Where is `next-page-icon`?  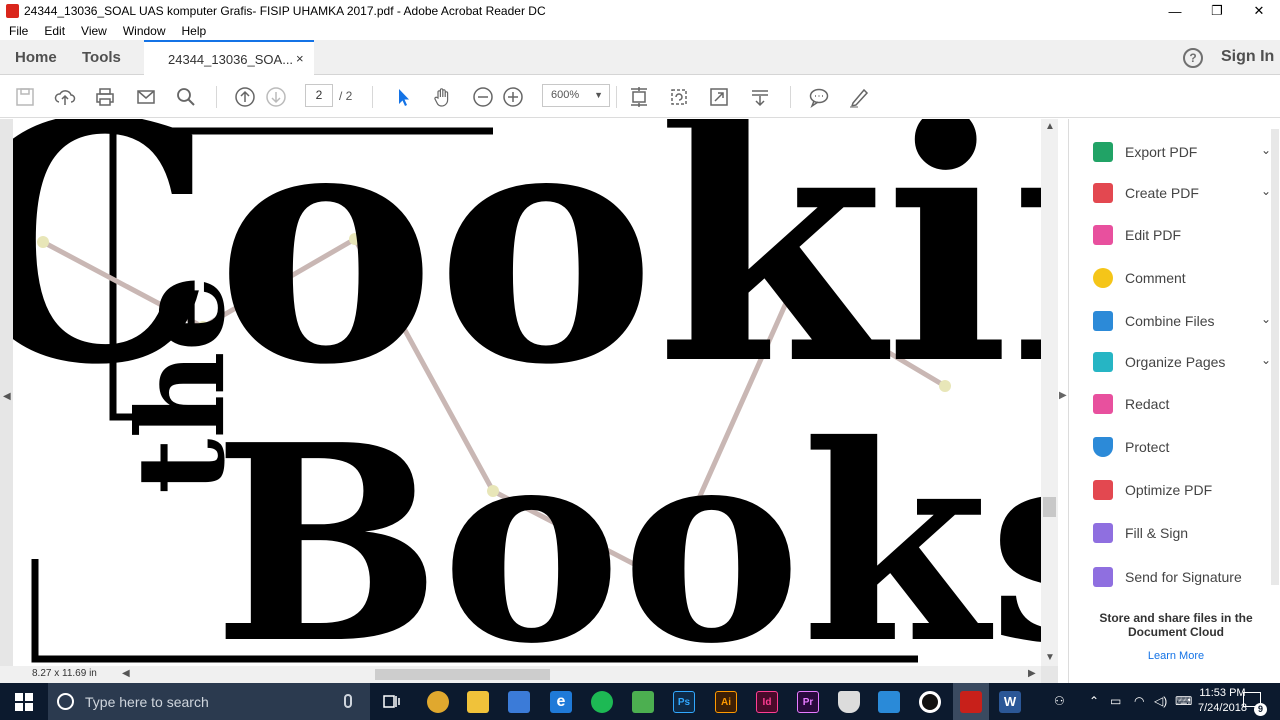 next-page-icon is located at coordinates (276, 97).